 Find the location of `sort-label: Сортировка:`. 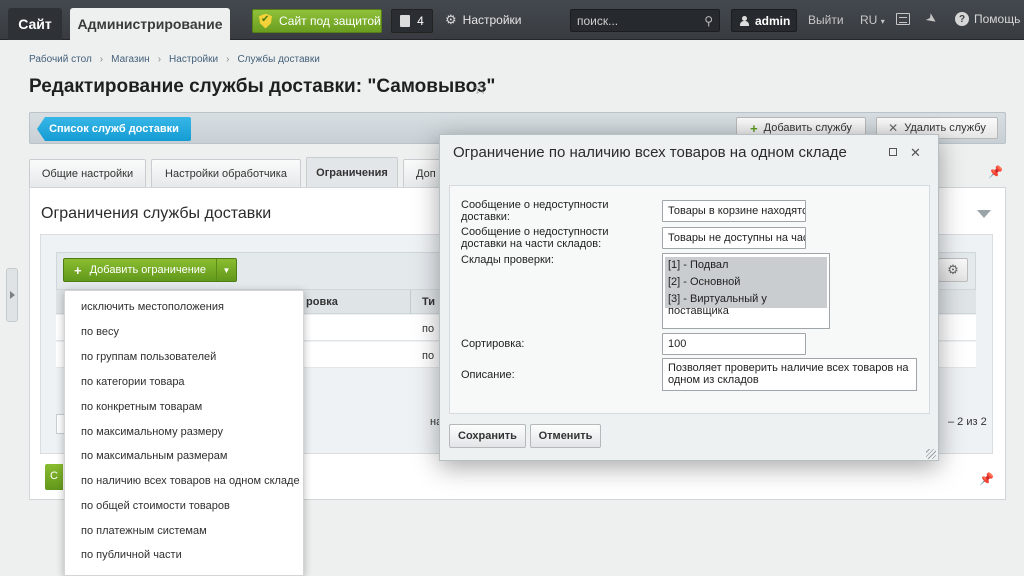

sort-label: Сортировка: is located at coordinates (493, 344).